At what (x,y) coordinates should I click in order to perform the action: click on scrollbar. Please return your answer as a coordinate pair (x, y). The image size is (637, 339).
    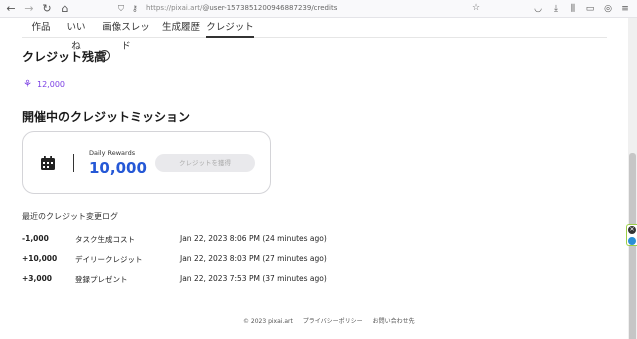
    Looking at the image, I should click on (632, 178).